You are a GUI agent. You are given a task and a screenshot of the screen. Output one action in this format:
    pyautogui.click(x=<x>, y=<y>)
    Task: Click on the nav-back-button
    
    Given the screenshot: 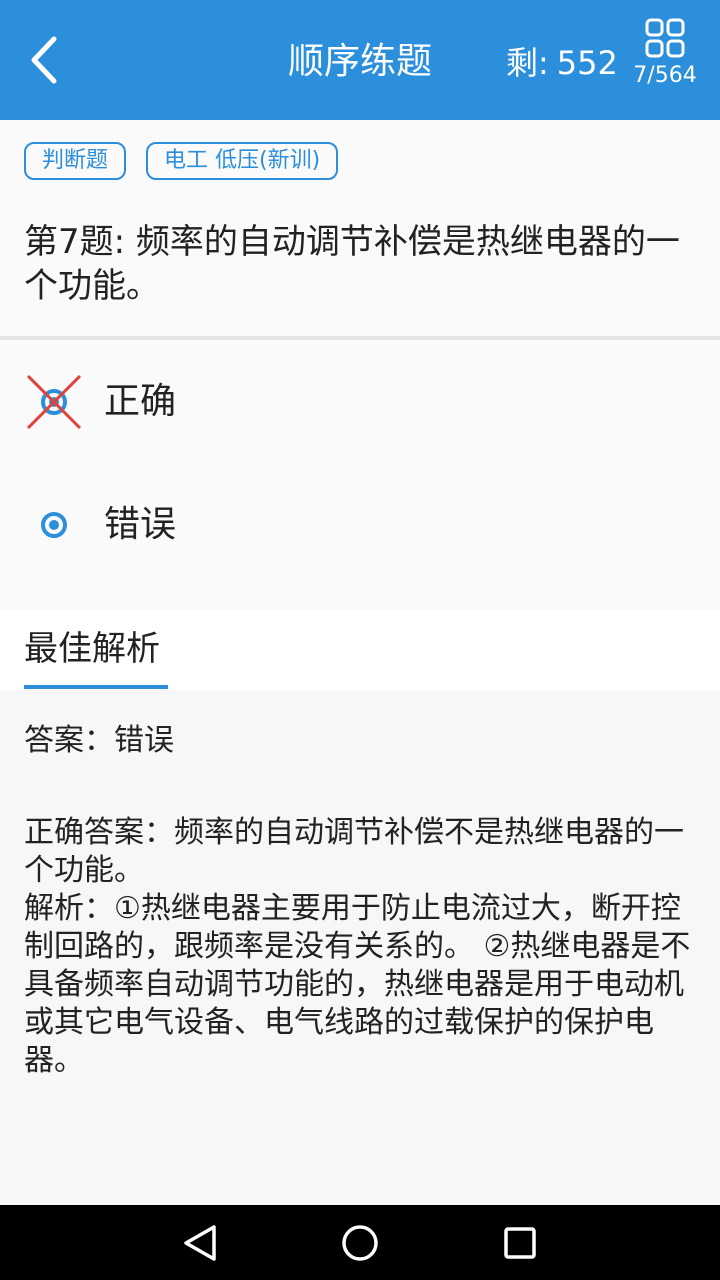 What is the action you would take?
    pyautogui.click(x=200, y=1243)
    